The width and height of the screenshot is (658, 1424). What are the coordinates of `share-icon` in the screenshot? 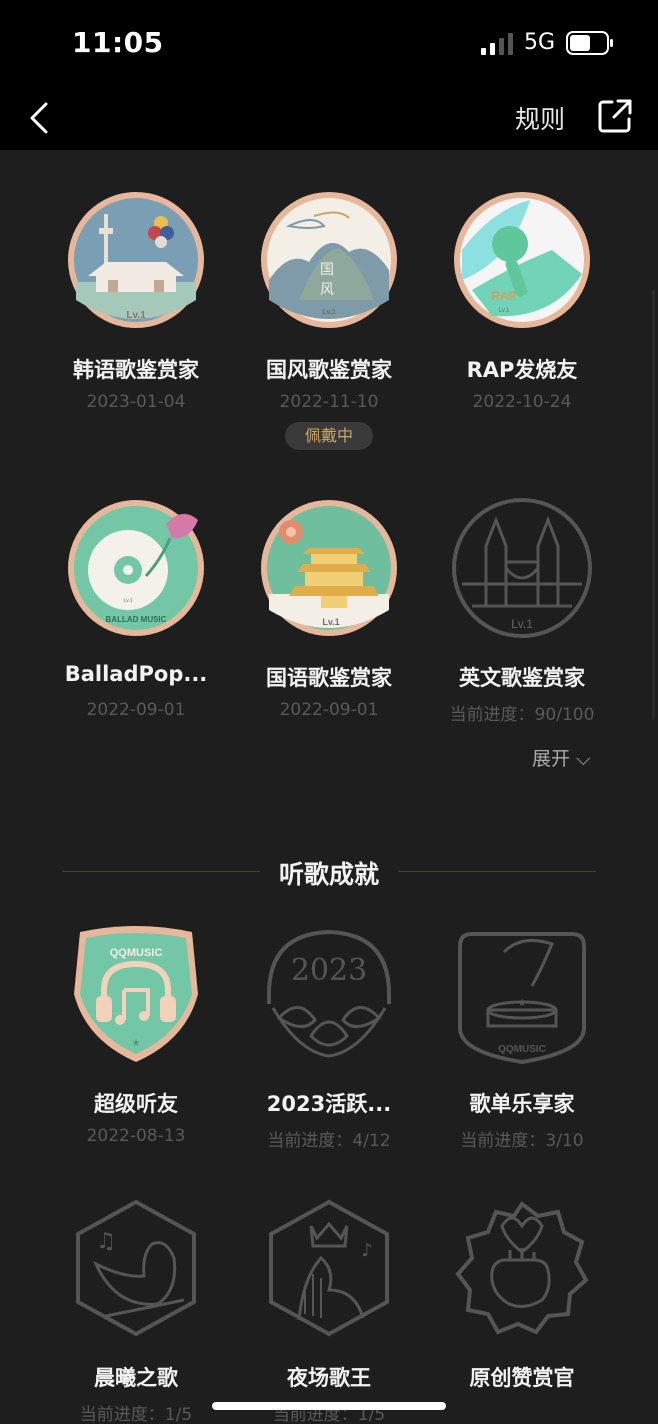 It's located at (615, 116).